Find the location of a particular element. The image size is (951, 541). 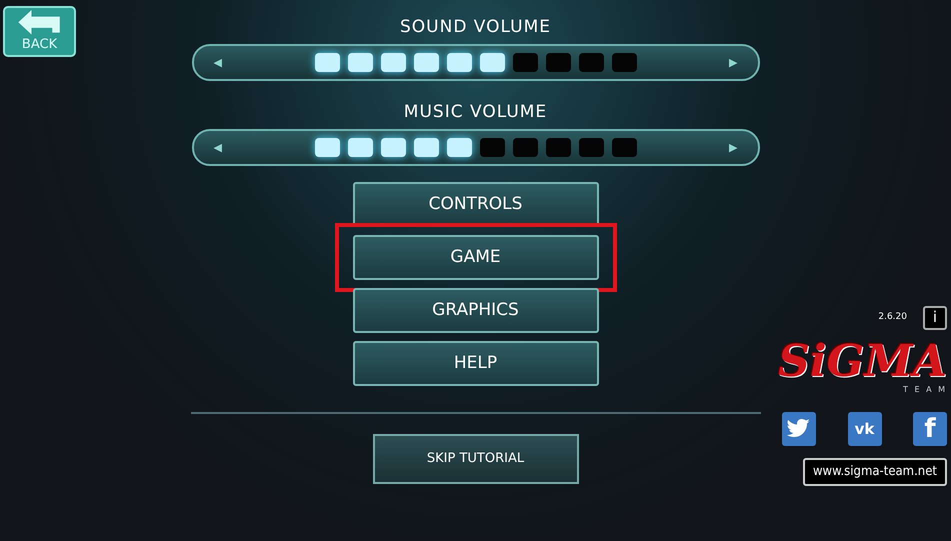

back-arrow-icon is located at coordinates (39, 22).